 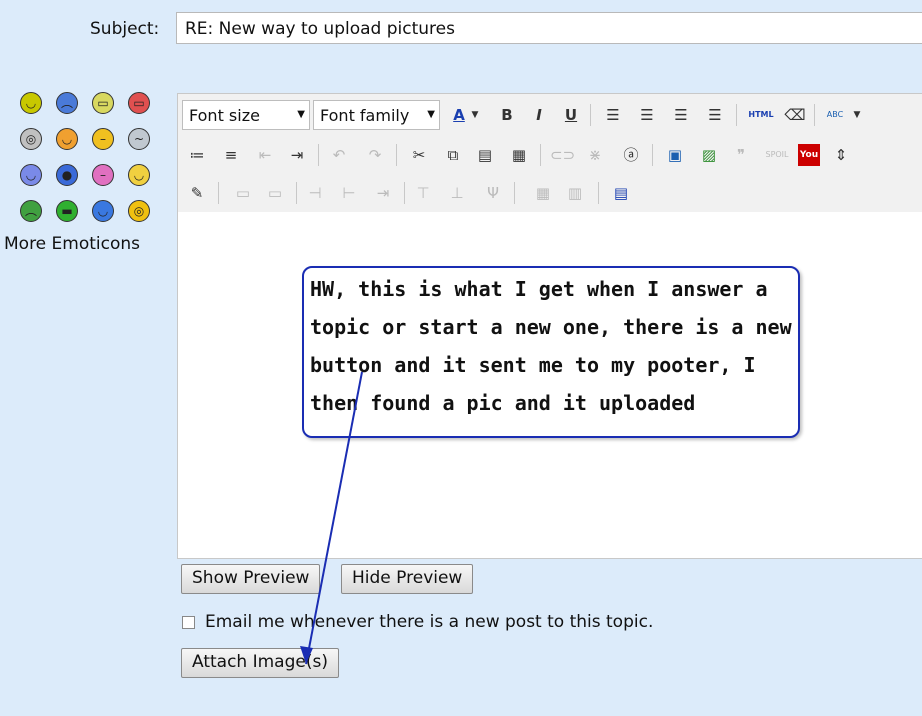 I want to click on annotation-arrow, so click(x=331, y=518).